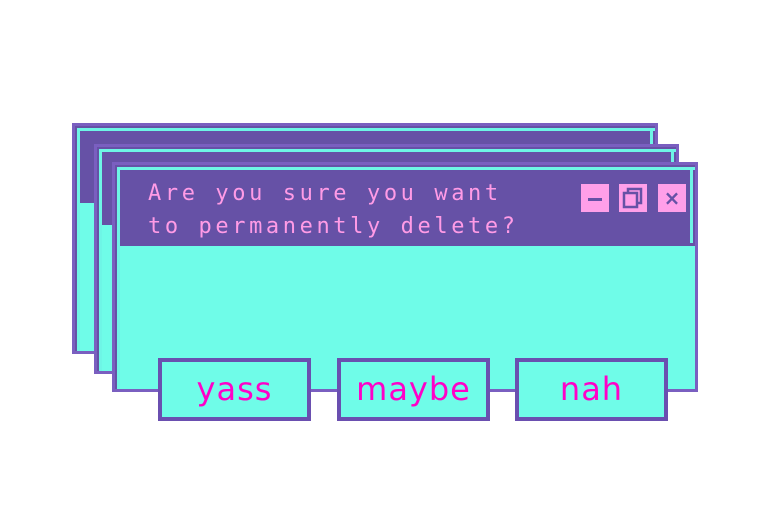 The height and width of the screenshot is (515, 770). I want to click on restore-button, so click(633, 198).